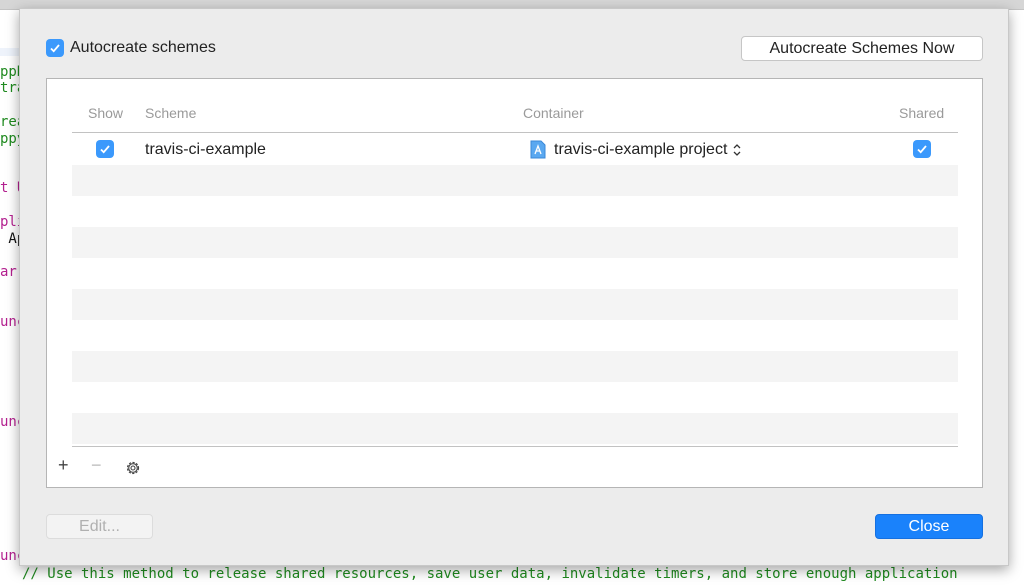 The width and height of the screenshot is (1024, 585). Describe the element at coordinates (929, 526) in the screenshot. I see `close-button: Close` at that location.